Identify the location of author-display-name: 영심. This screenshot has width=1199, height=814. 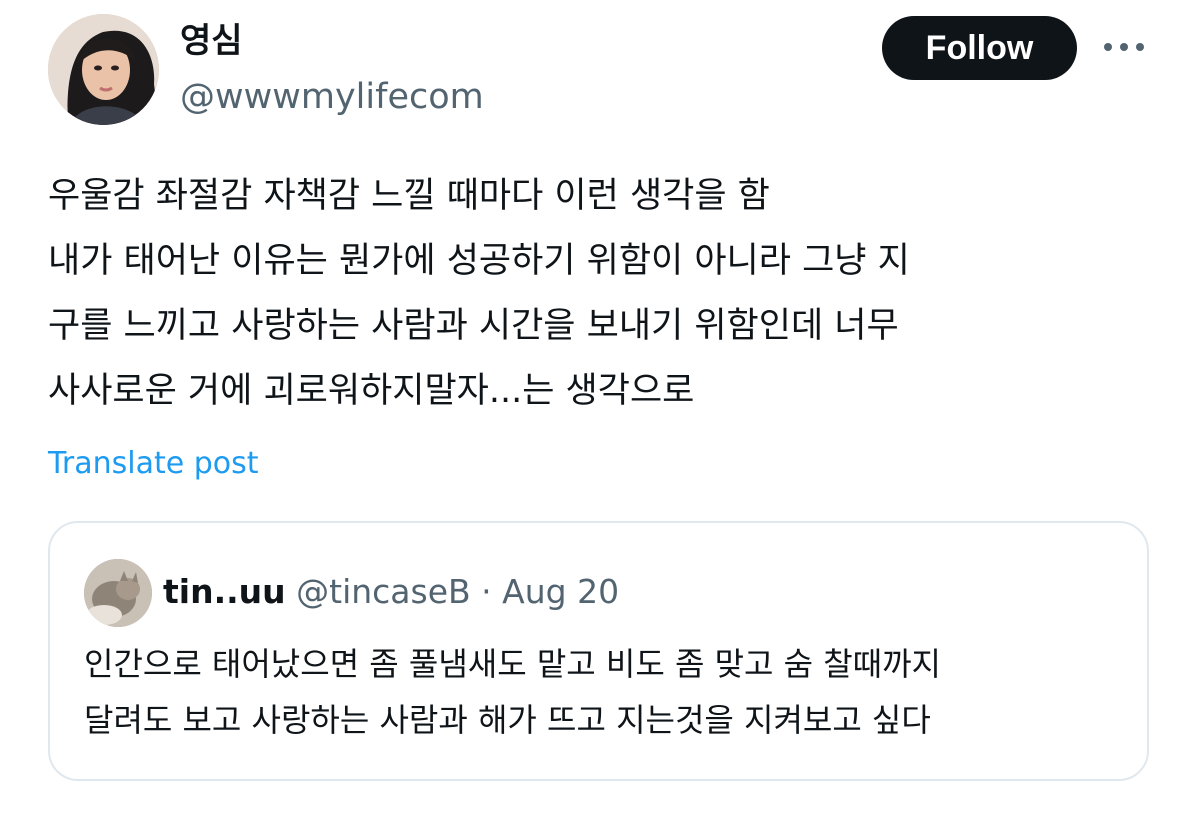
(211, 41).